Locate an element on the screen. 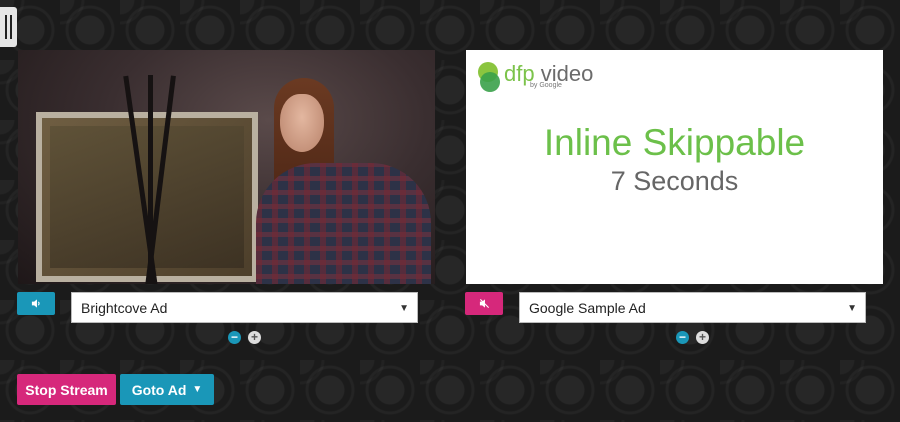 The image size is (900, 422). stop-stream-button: Stop Stream is located at coordinates (66, 389).